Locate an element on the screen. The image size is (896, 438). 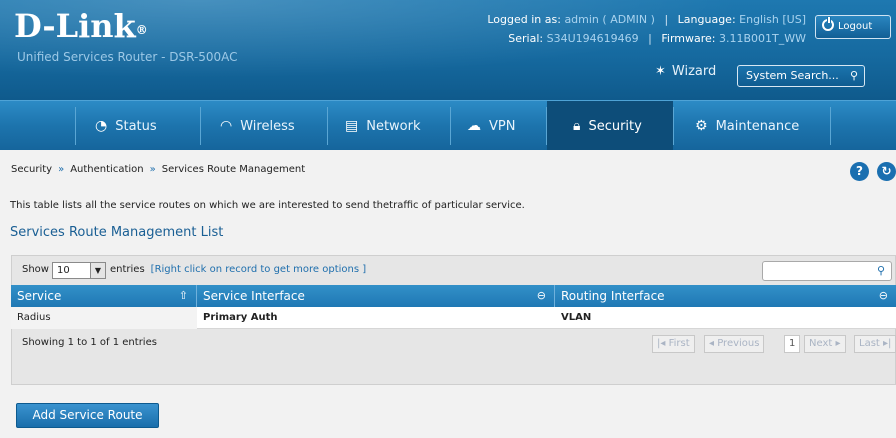
column-service-interface: Service Interface ⊖ is located at coordinates (376, 296).